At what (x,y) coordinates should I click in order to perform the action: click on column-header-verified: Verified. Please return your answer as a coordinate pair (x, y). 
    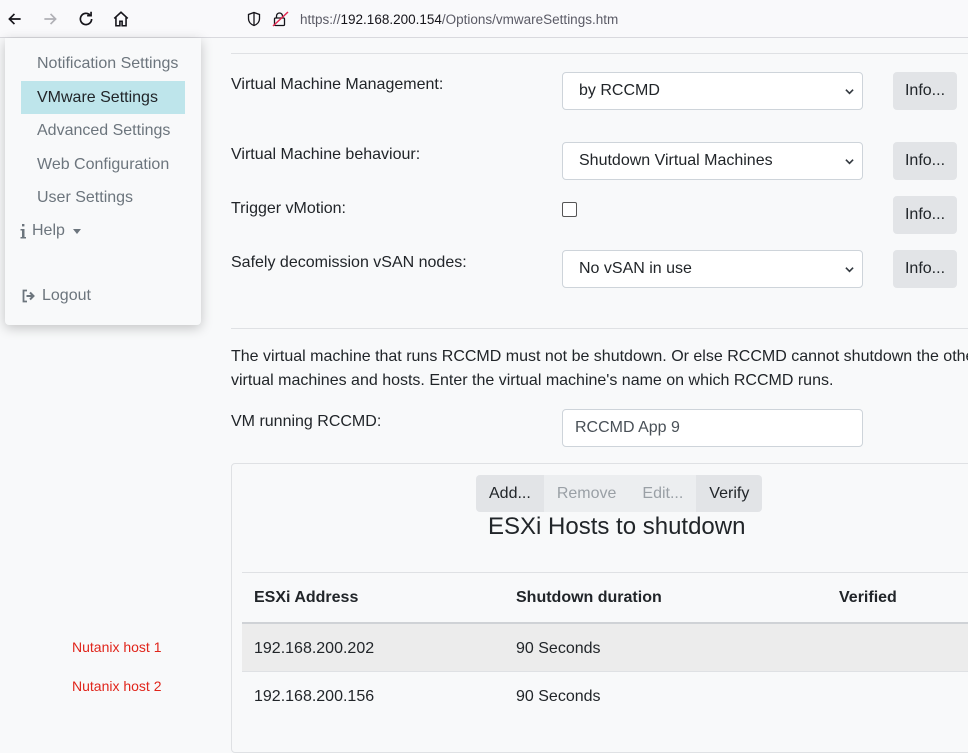
    Looking at the image, I should click on (868, 598).